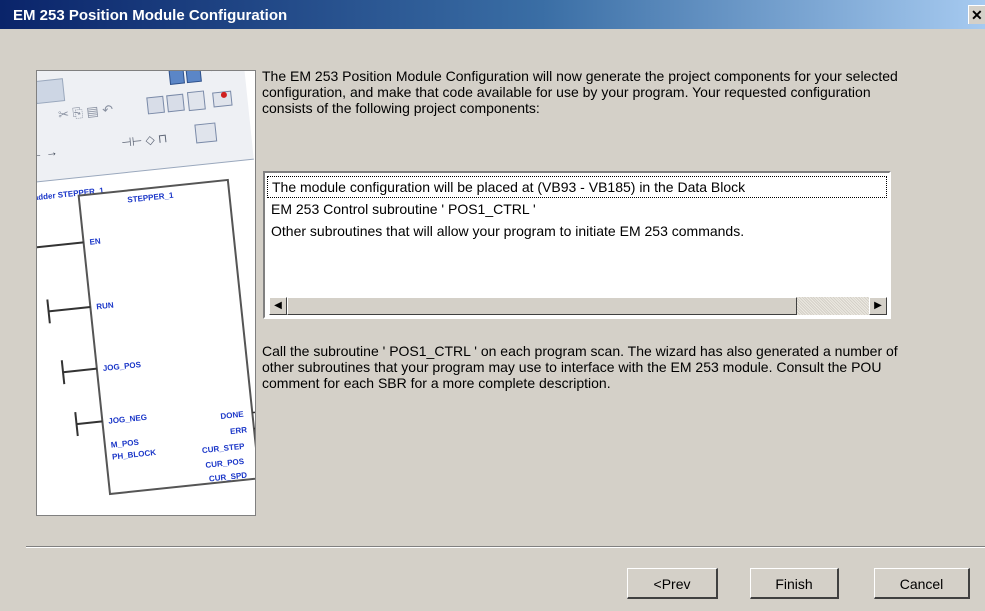 The height and width of the screenshot is (611, 985). Describe the element at coordinates (542, 306) in the screenshot. I see `scrollbar-thumb` at that location.